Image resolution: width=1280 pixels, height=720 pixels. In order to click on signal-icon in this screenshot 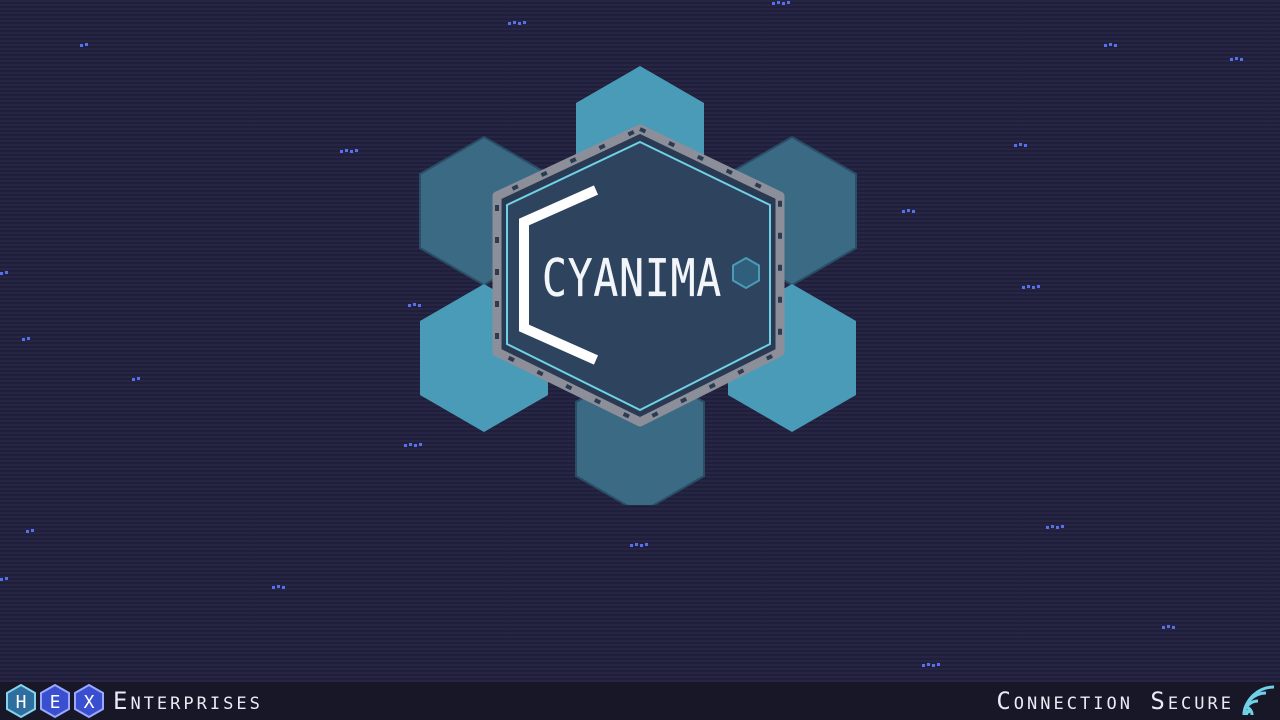, I will do `click(1258, 700)`.